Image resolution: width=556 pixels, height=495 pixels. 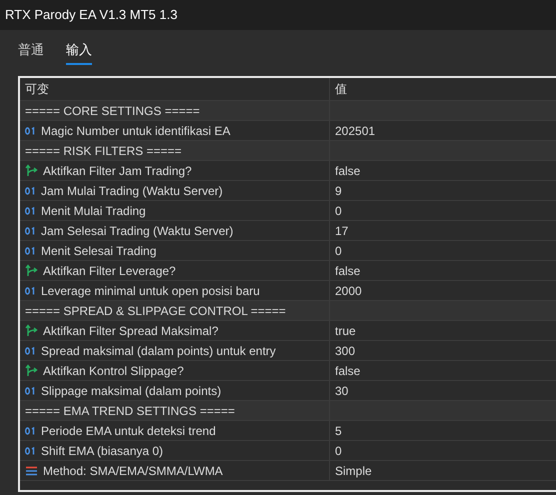 What do you see at coordinates (79, 52) in the screenshot?
I see `tab: 输入` at bounding box center [79, 52].